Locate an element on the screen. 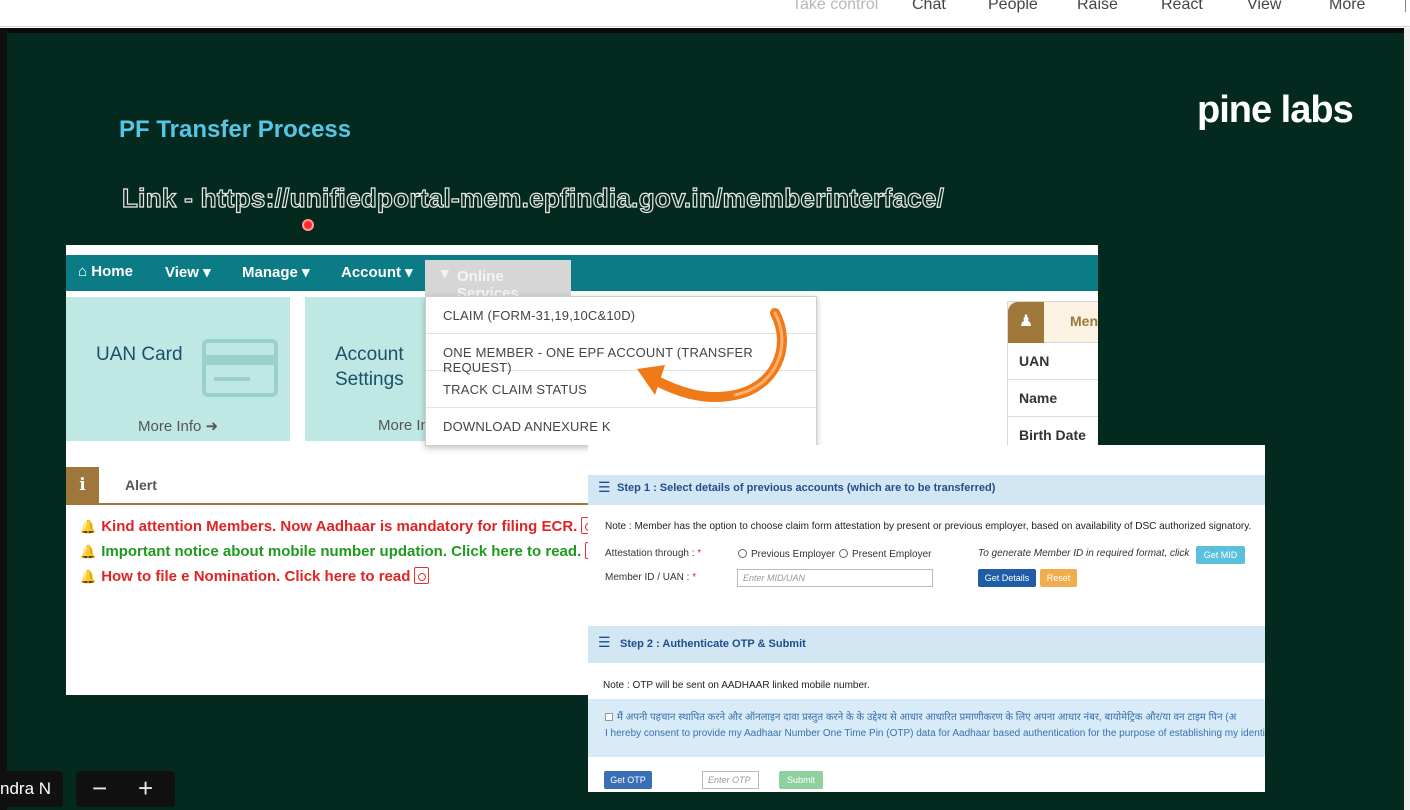 The height and width of the screenshot is (810, 1410). member-id-label: Member ID / UAN : * is located at coordinates (650, 577).